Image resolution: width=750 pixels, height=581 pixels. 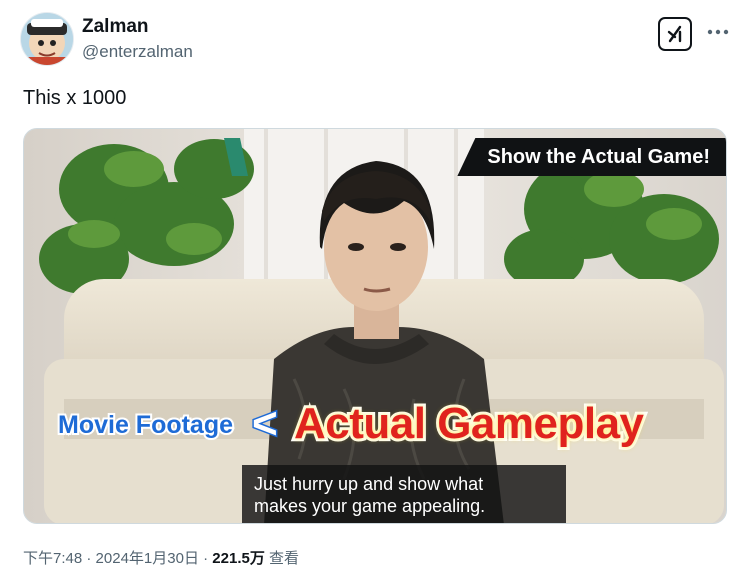 What do you see at coordinates (376, 42) in the screenshot?
I see `tweet-header: Zalman @enterzalman` at bounding box center [376, 42].